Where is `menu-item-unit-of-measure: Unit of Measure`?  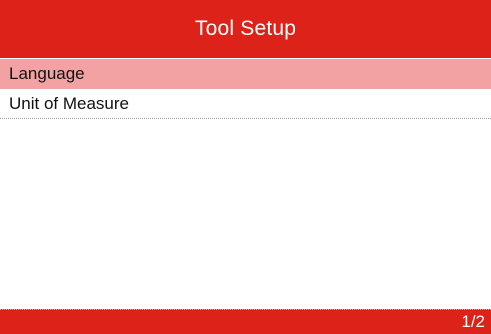 menu-item-unit-of-measure: Unit of Measure is located at coordinates (245, 104).